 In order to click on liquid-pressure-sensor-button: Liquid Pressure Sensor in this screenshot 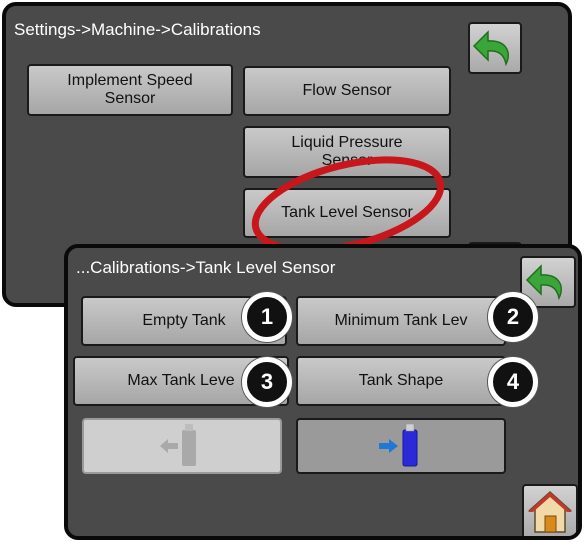, I will do `click(347, 152)`.